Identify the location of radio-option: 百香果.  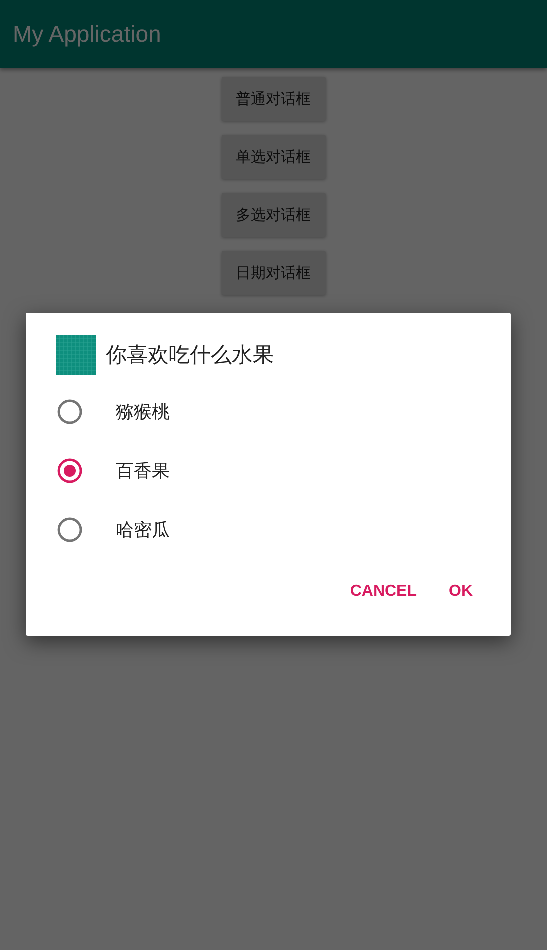
(268, 470).